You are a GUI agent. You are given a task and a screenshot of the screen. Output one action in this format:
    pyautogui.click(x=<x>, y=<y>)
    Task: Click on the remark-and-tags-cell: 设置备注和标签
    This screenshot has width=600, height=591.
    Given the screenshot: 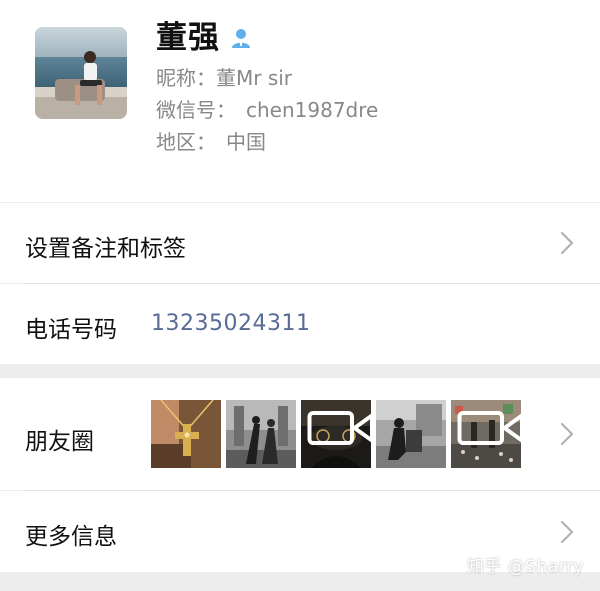 What is the action you would take?
    pyautogui.click(x=300, y=243)
    